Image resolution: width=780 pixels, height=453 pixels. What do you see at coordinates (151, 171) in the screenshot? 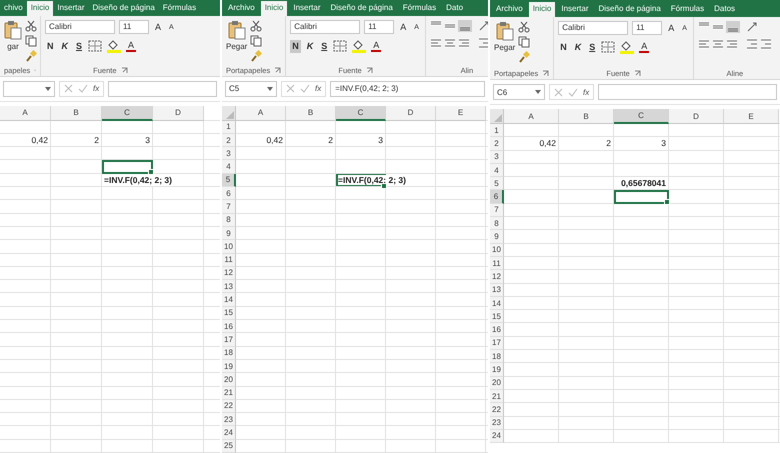
I see `fill-handle` at bounding box center [151, 171].